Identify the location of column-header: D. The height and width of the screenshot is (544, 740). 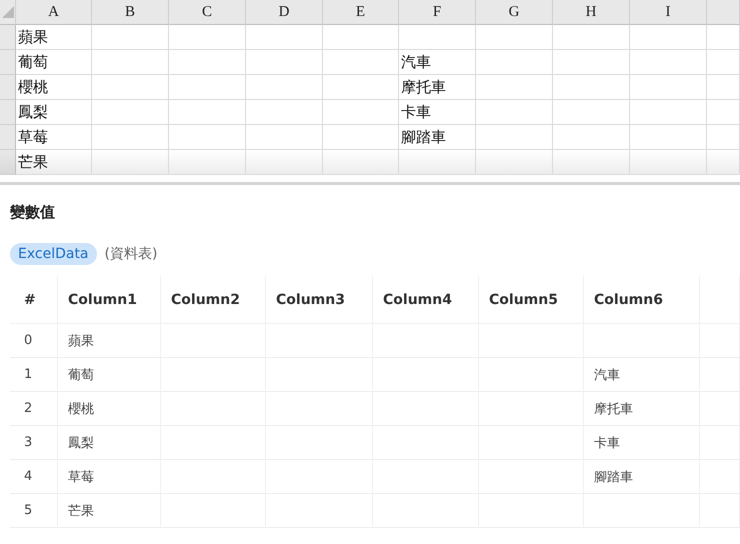
(284, 12).